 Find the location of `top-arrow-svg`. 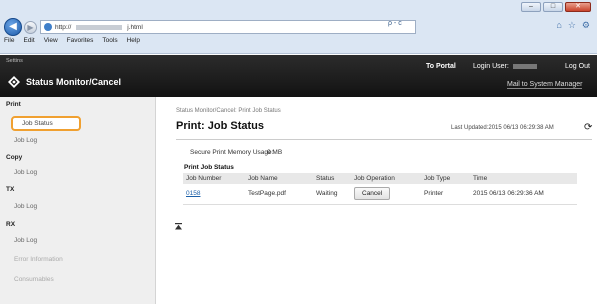

top-arrow-svg is located at coordinates (178, 226).